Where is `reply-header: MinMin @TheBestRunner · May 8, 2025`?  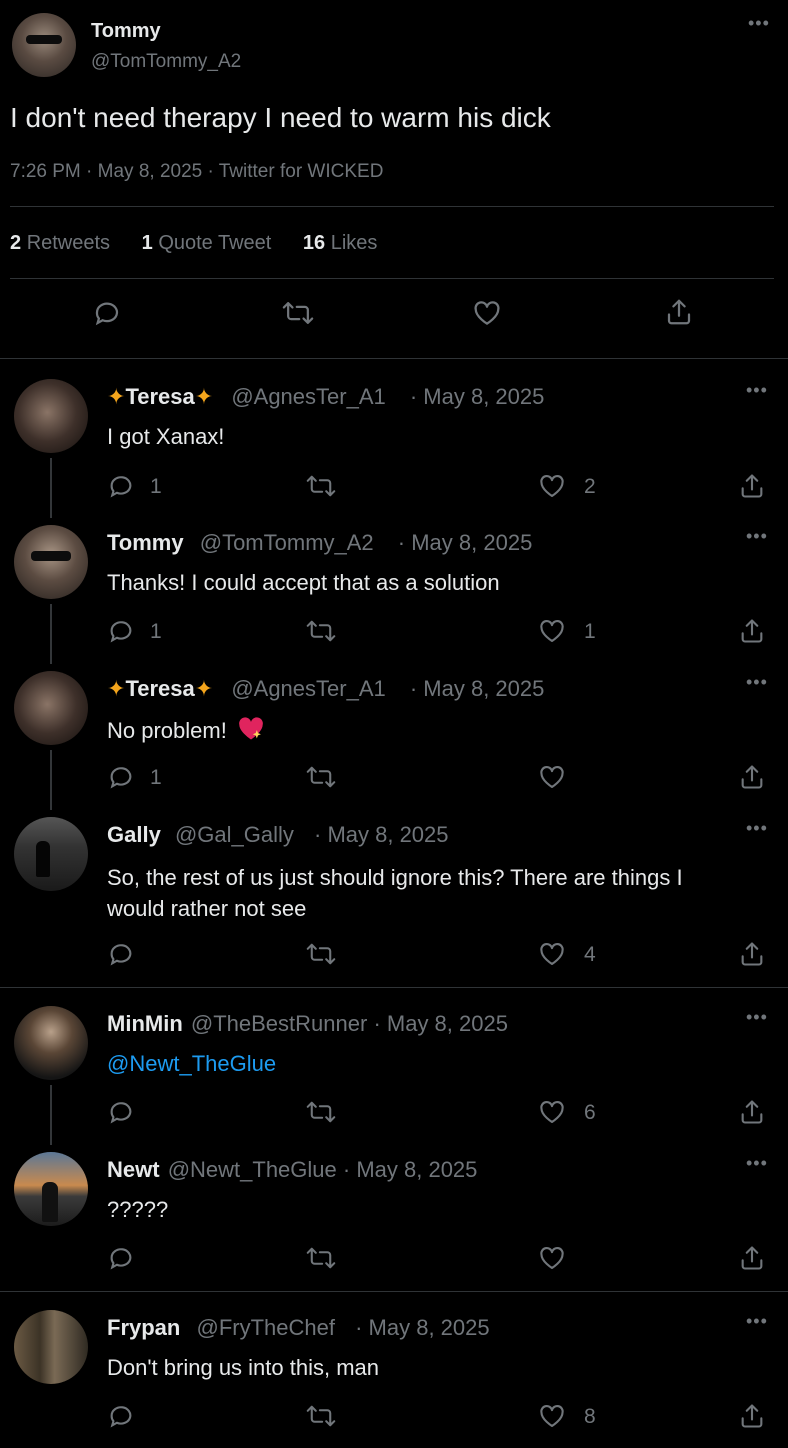
reply-header: MinMin @TheBestRunner · May 8, 2025 is located at coordinates (307, 1024).